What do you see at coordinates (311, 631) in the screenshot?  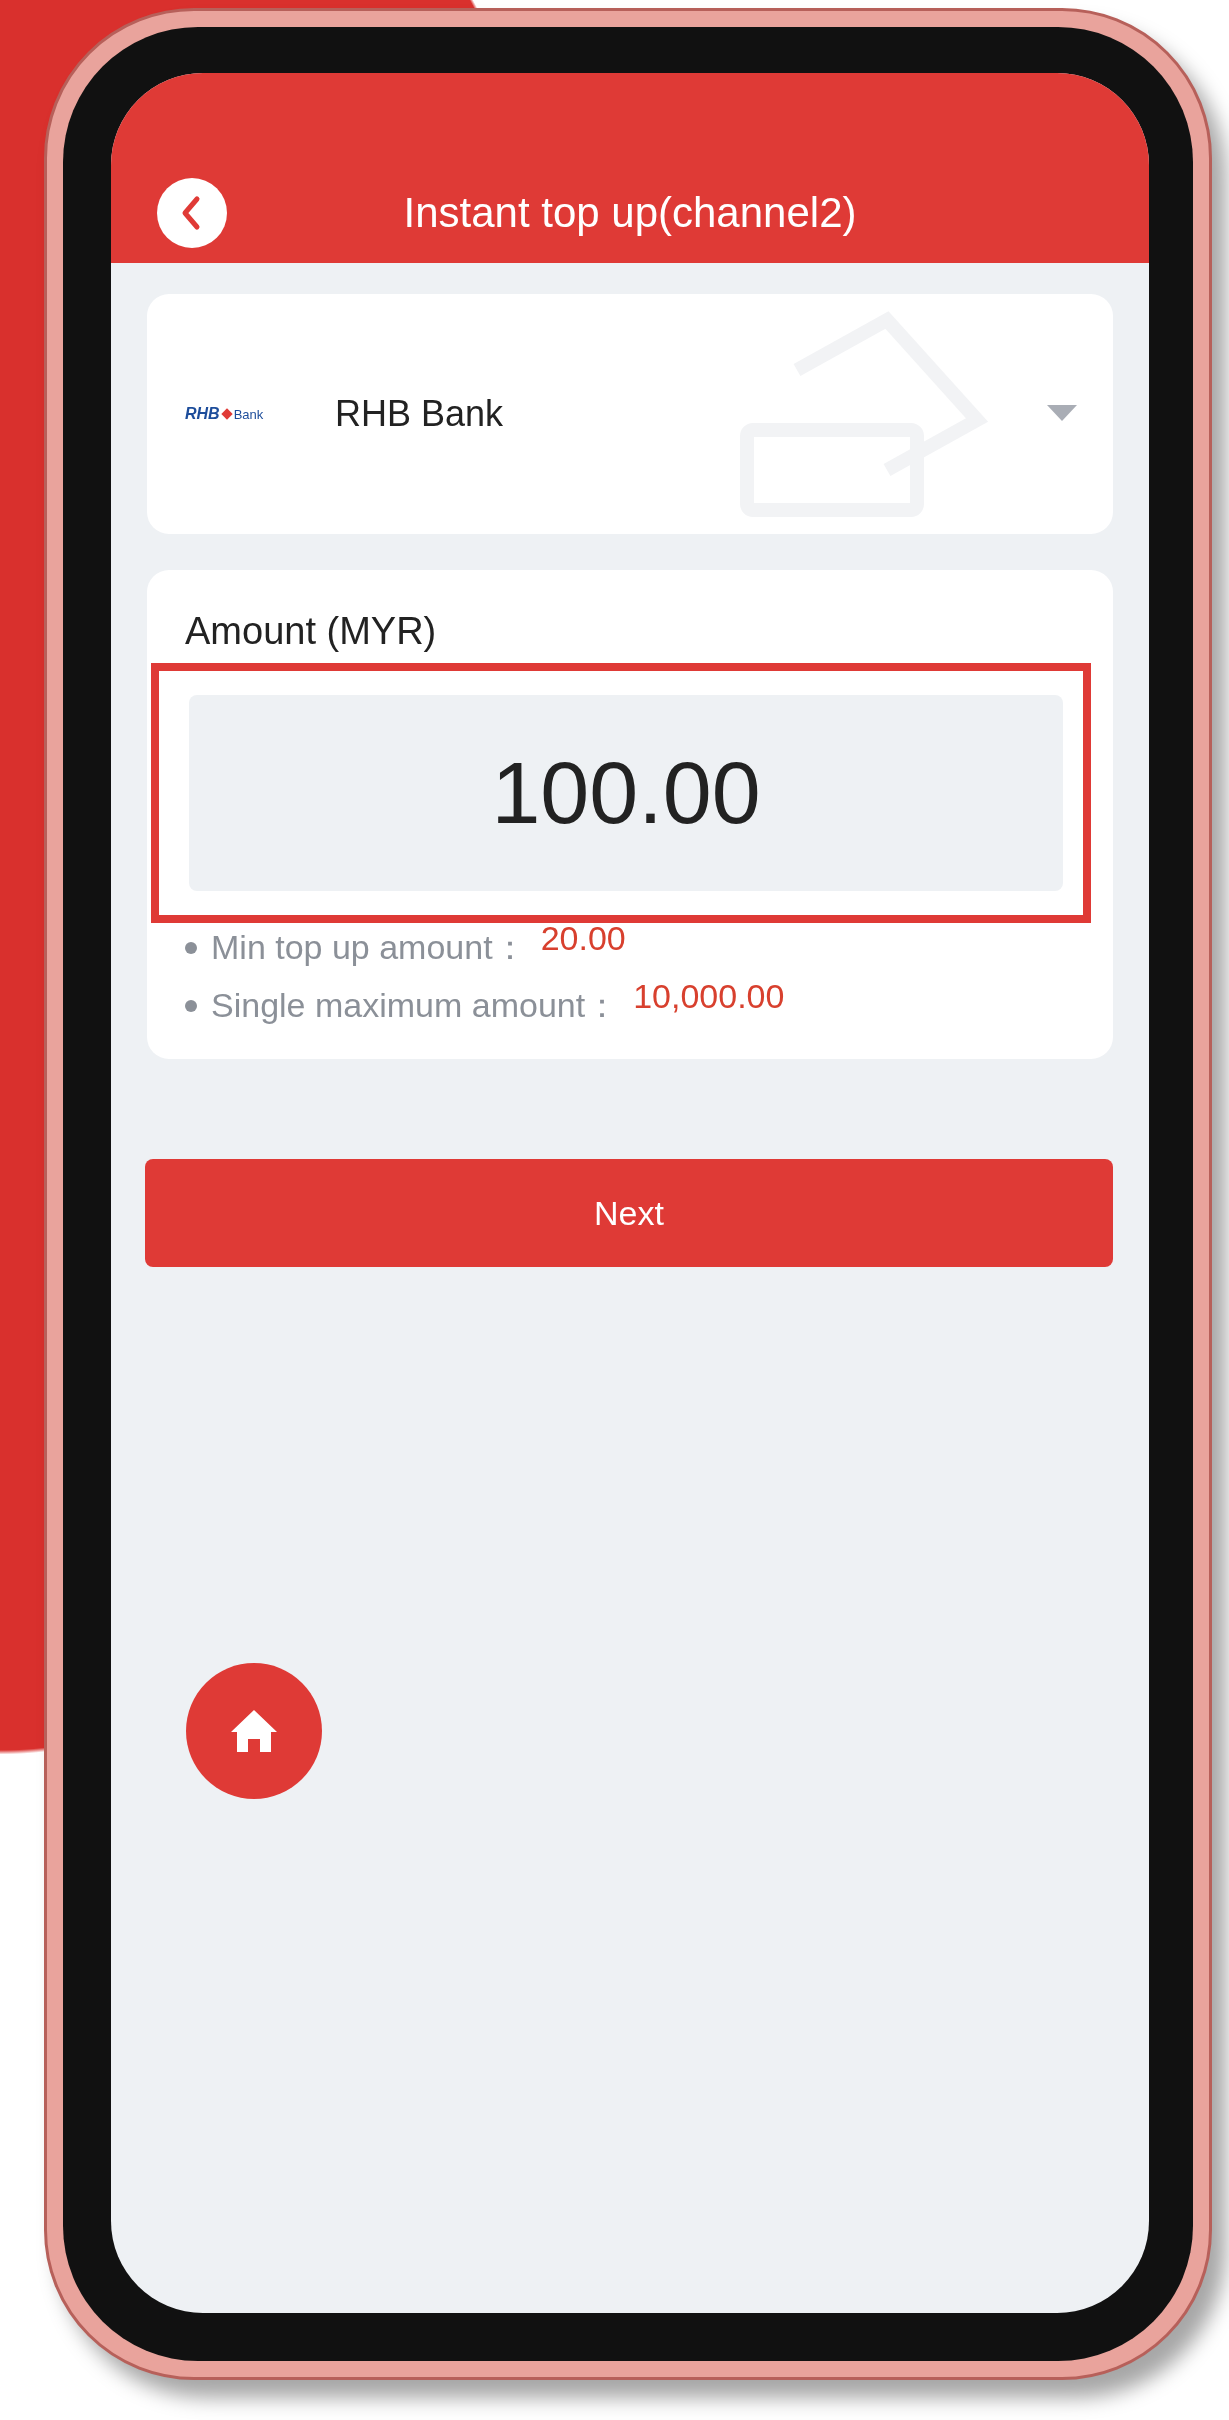 I see `amount-label: Amount (MYR)` at bounding box center [311, 631].